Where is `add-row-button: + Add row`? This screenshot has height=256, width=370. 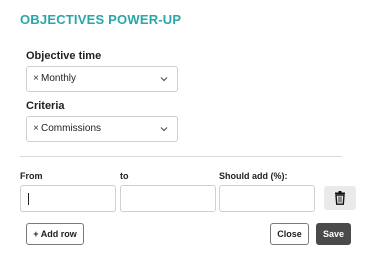
add-row-button: + Add row is located at coordinates (55, 234).